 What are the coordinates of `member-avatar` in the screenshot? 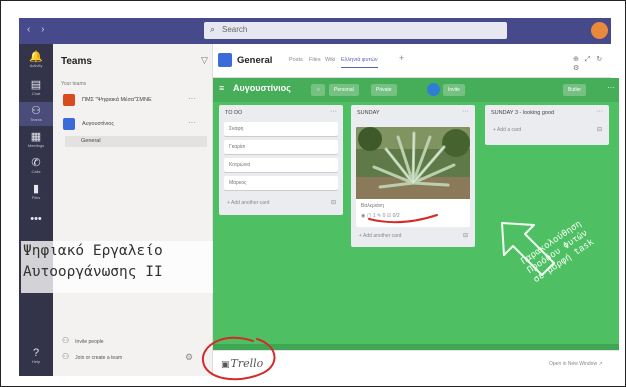 It's located at (433, 89).